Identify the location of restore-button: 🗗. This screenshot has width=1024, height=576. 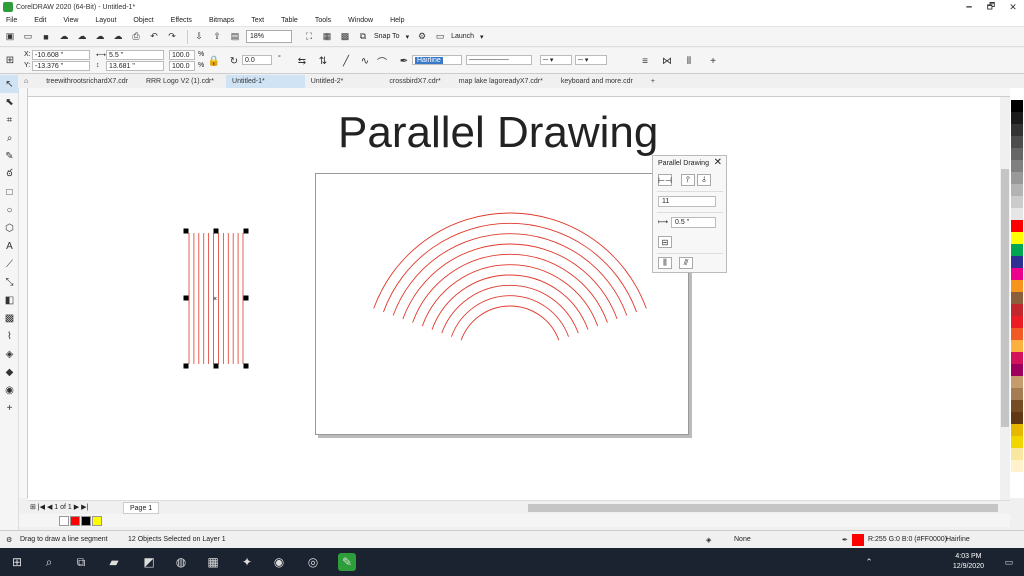
(991, 7).